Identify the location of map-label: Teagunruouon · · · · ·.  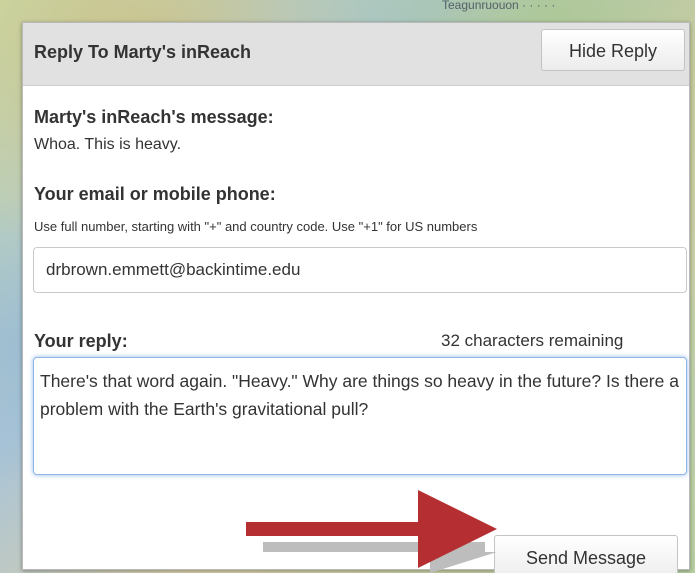
(499, 6).